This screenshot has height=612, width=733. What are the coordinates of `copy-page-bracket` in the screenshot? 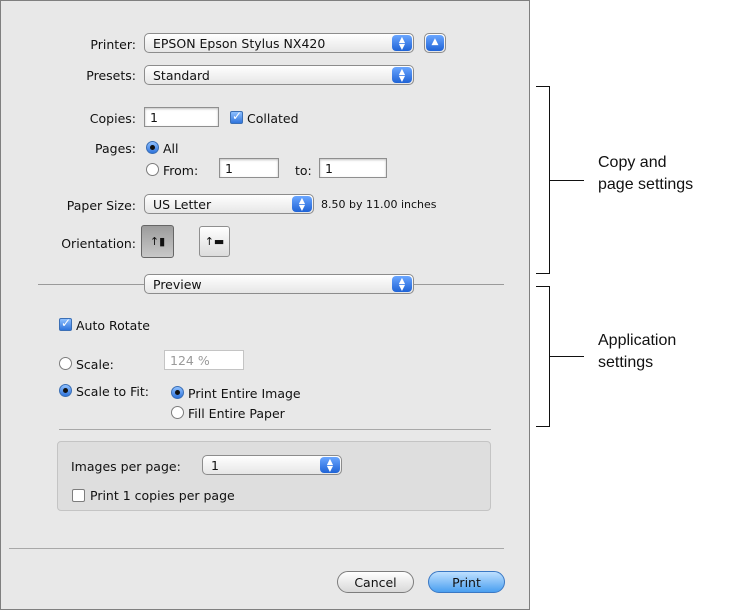 It's located at (543, 180).